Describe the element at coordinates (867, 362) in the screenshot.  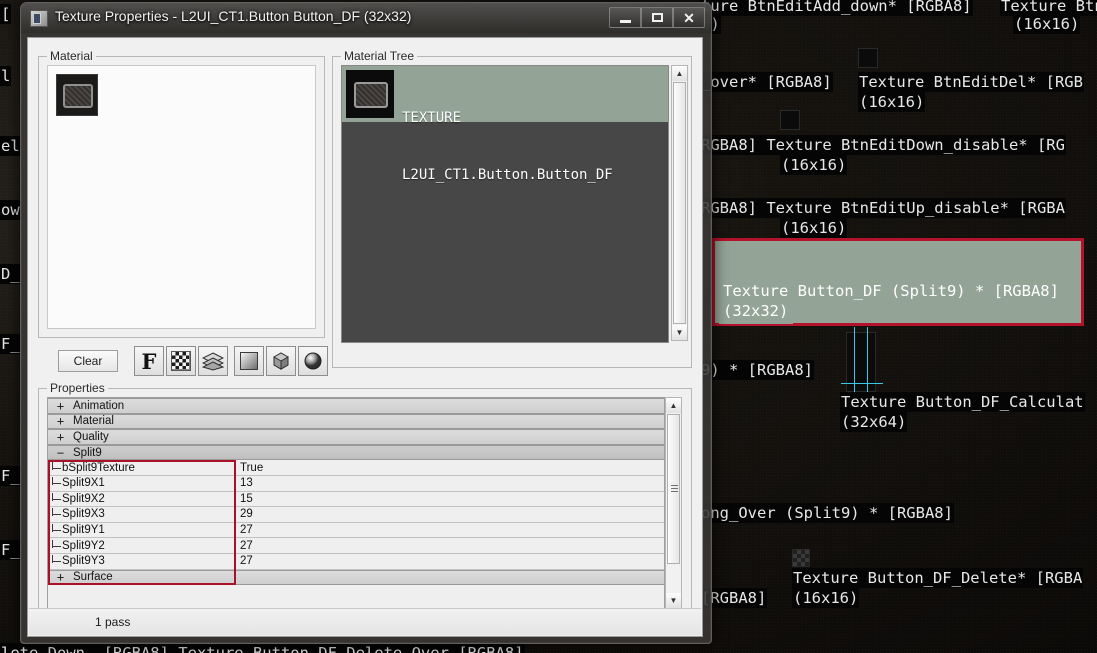
I see `split9-guide-v4` at that location.